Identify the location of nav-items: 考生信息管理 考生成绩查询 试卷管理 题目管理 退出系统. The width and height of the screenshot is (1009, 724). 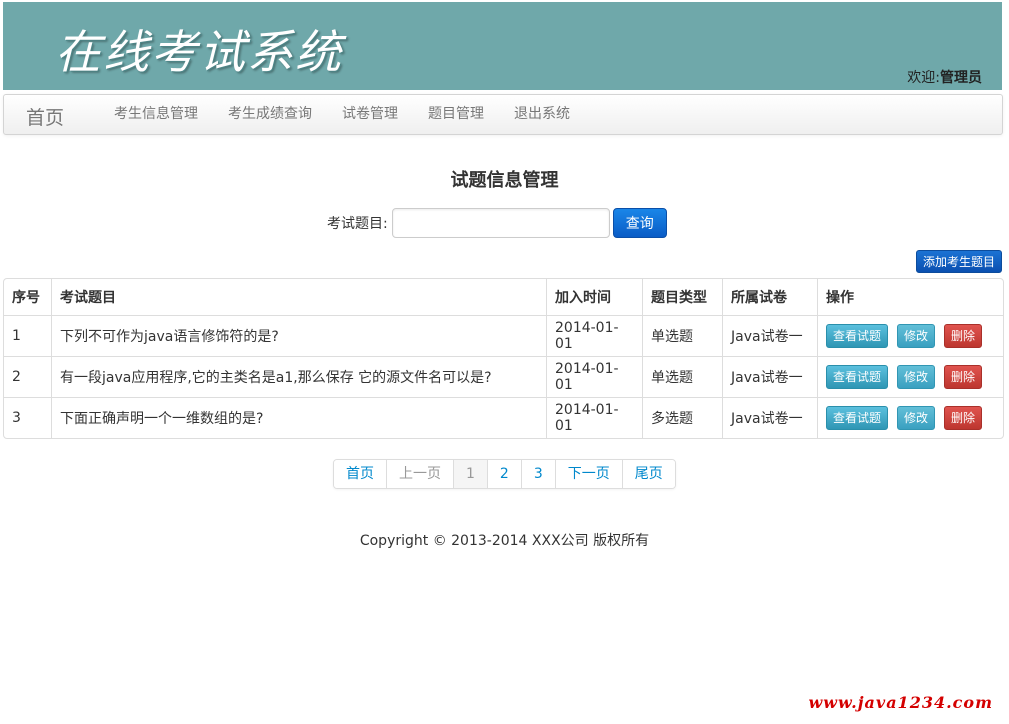
(342, 114).